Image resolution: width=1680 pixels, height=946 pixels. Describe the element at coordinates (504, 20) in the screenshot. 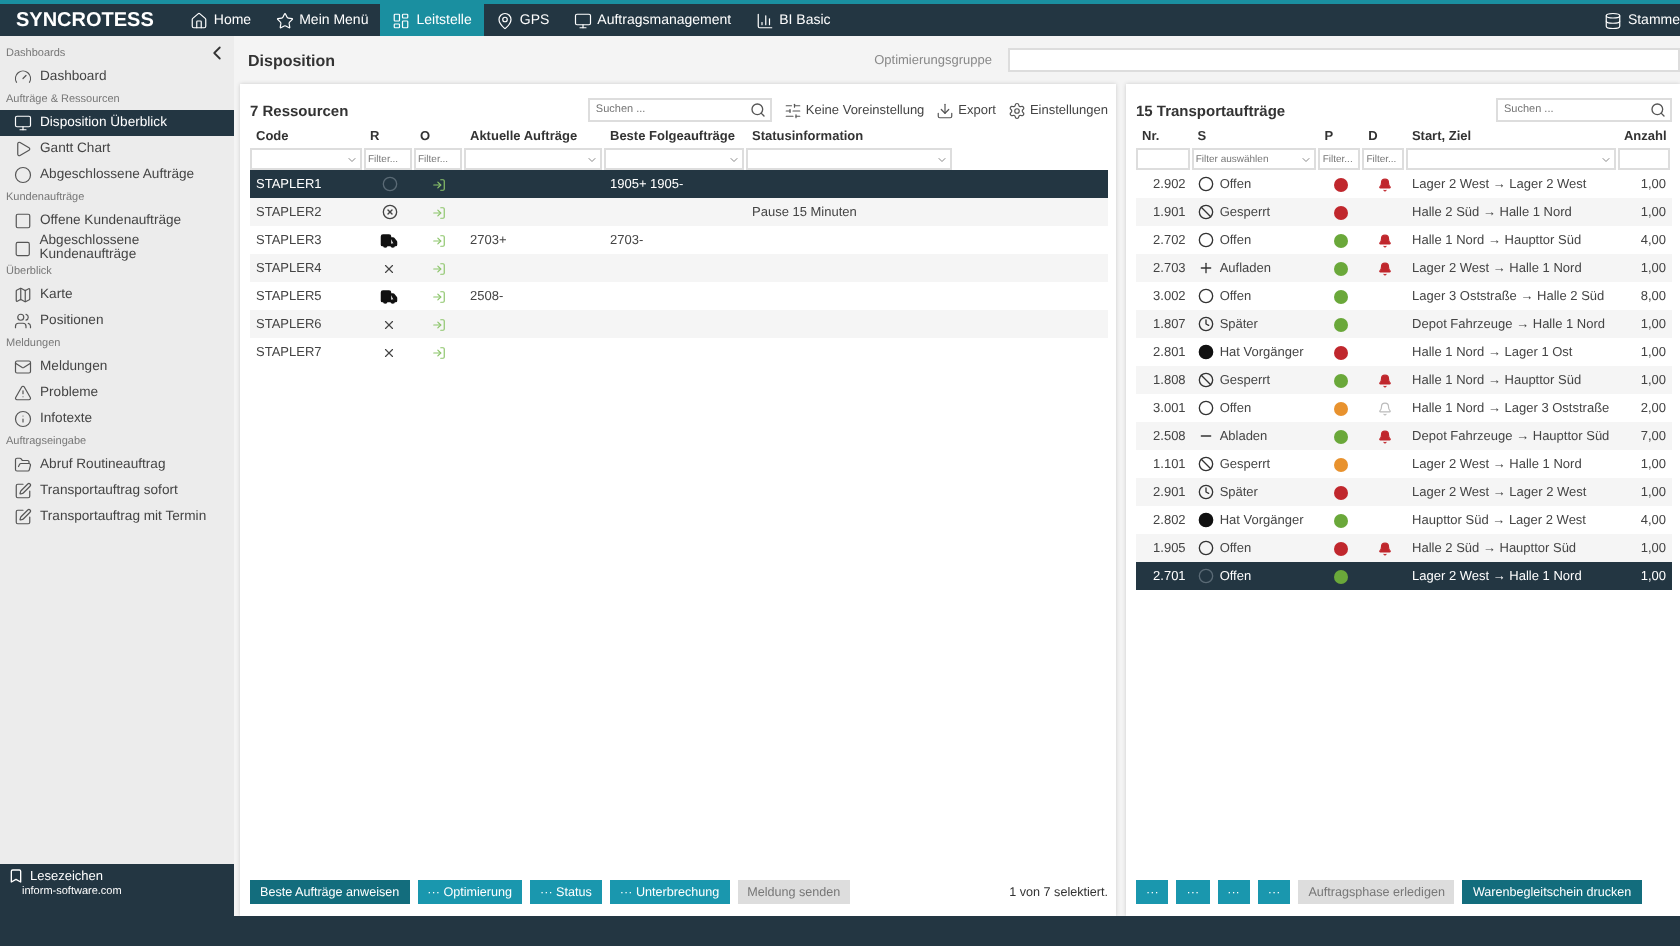

I see `pin-icon` at that location.